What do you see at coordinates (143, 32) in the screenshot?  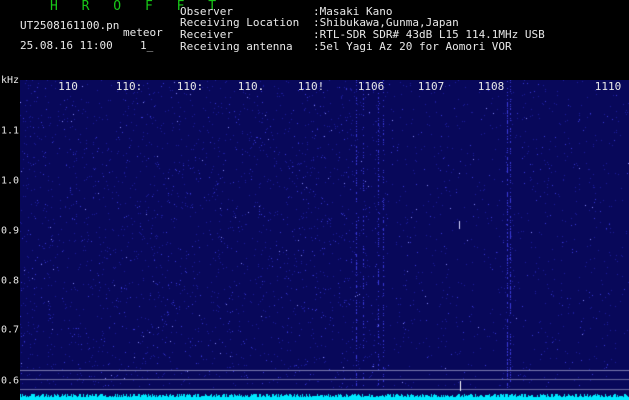 I see `meteor-label: meteor` at bounding box center [143, 32].